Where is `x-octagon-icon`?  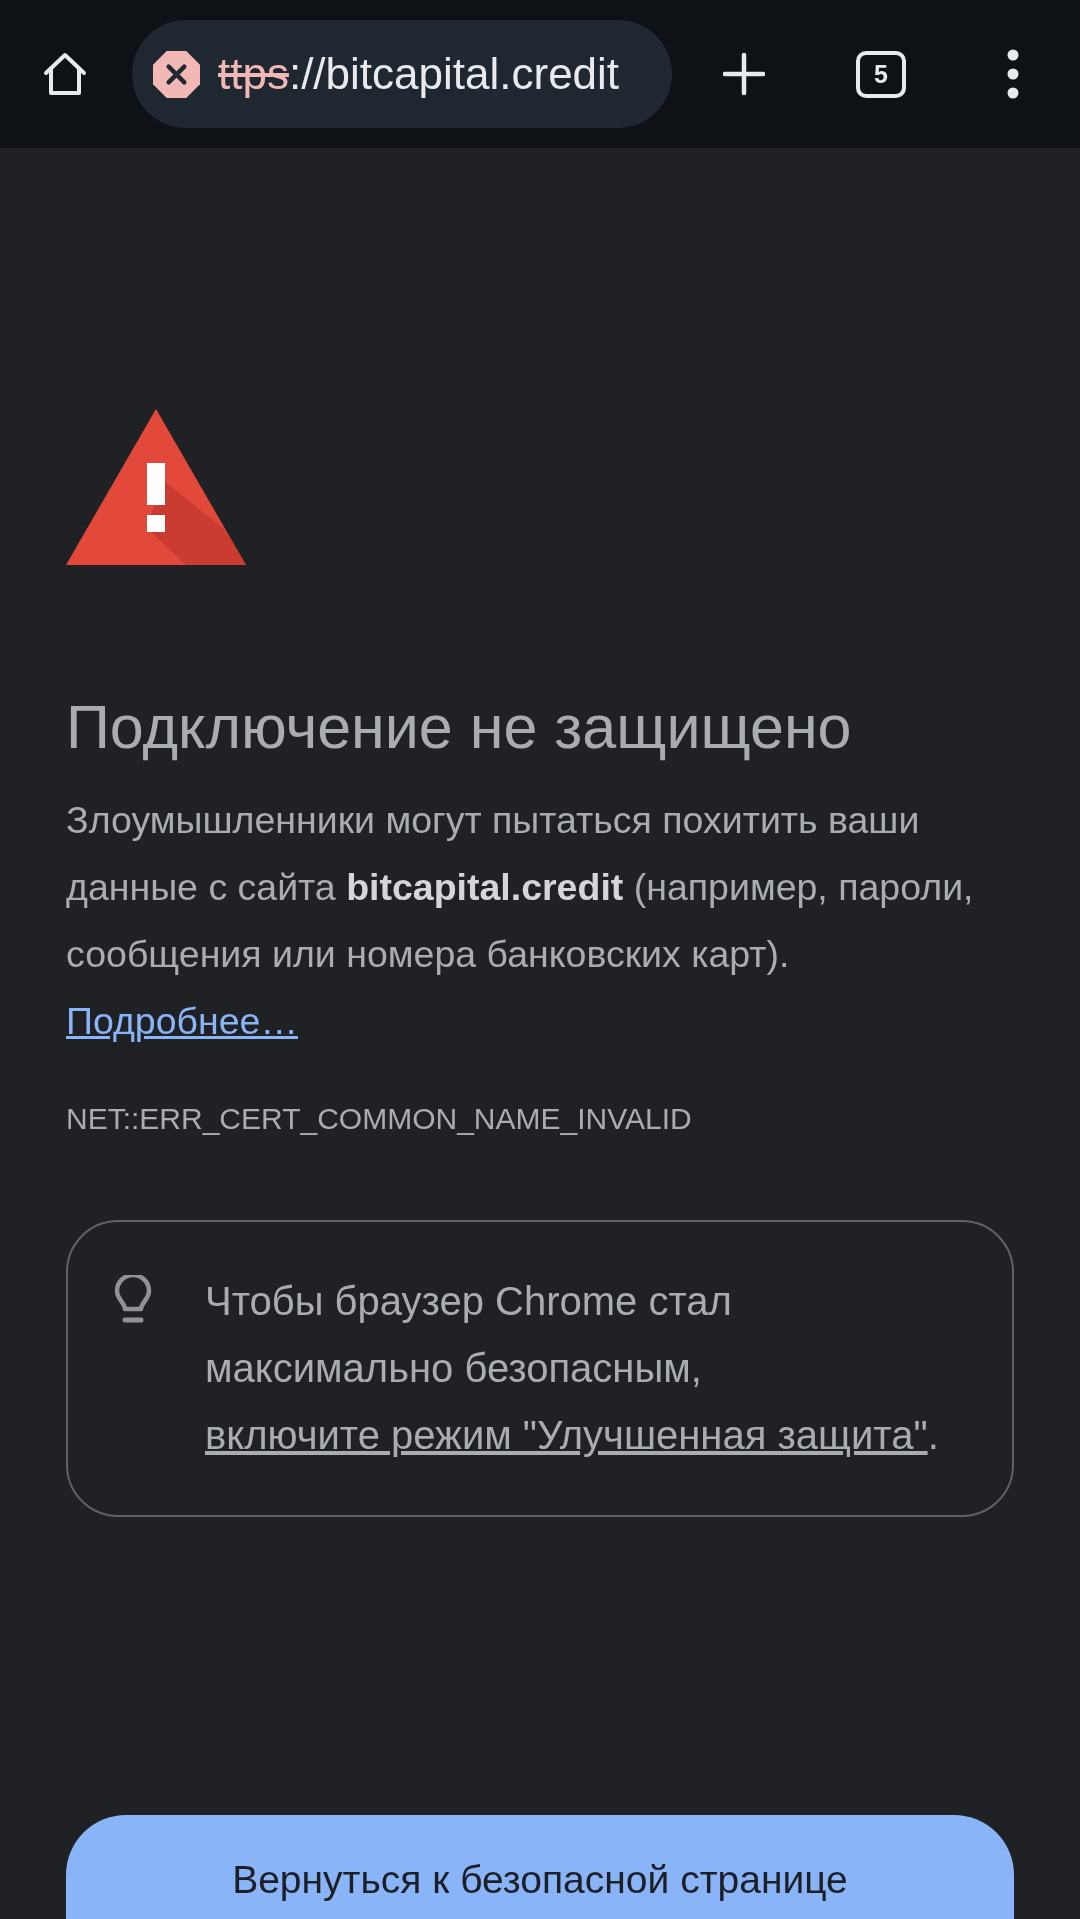
x-octagon-icon is located at coordinates (176, 74).